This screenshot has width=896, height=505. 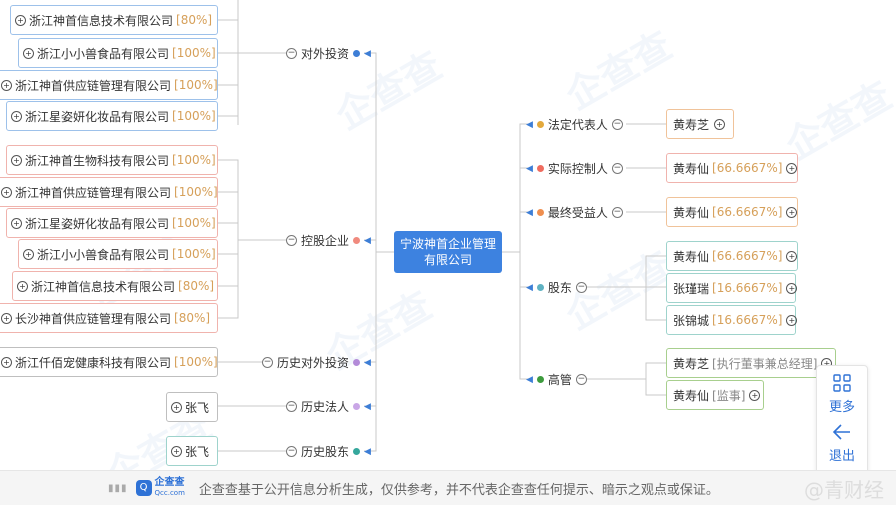 What do you see at coordinates (357, 53) in the screenshot?
I see `branch-dot` at bounding box center [357, 53].